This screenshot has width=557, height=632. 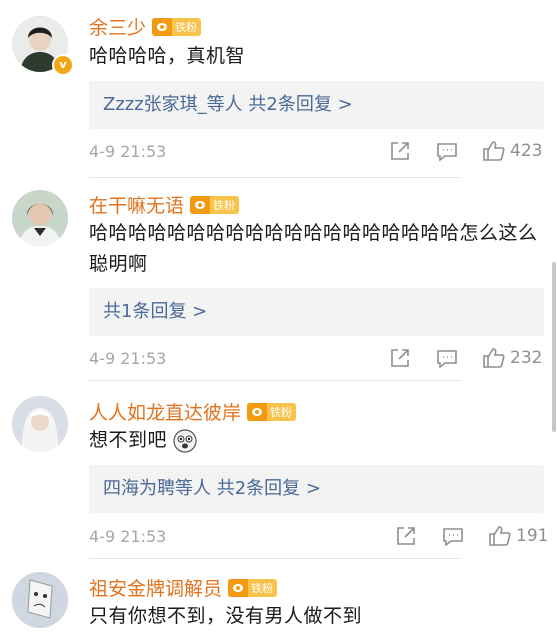 What do you see at coordinates (63, 65) in the screenshot?
I see `verified-badge: v` at bounding box center [63, 65].